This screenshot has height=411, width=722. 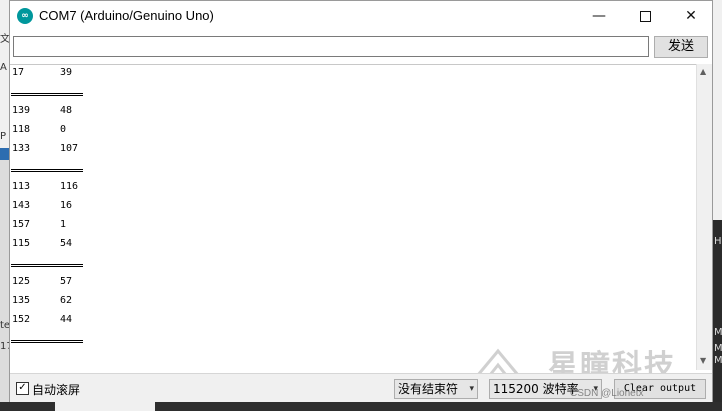 What do you see at coordinates (428, 389) in the screenshot?
I see `line-ending-value: 没有结束符` at bounding box center [428, 389].